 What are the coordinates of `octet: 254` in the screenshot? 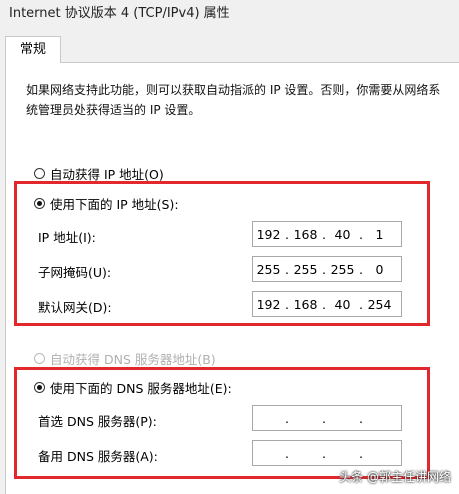 It's located at (379, 304).